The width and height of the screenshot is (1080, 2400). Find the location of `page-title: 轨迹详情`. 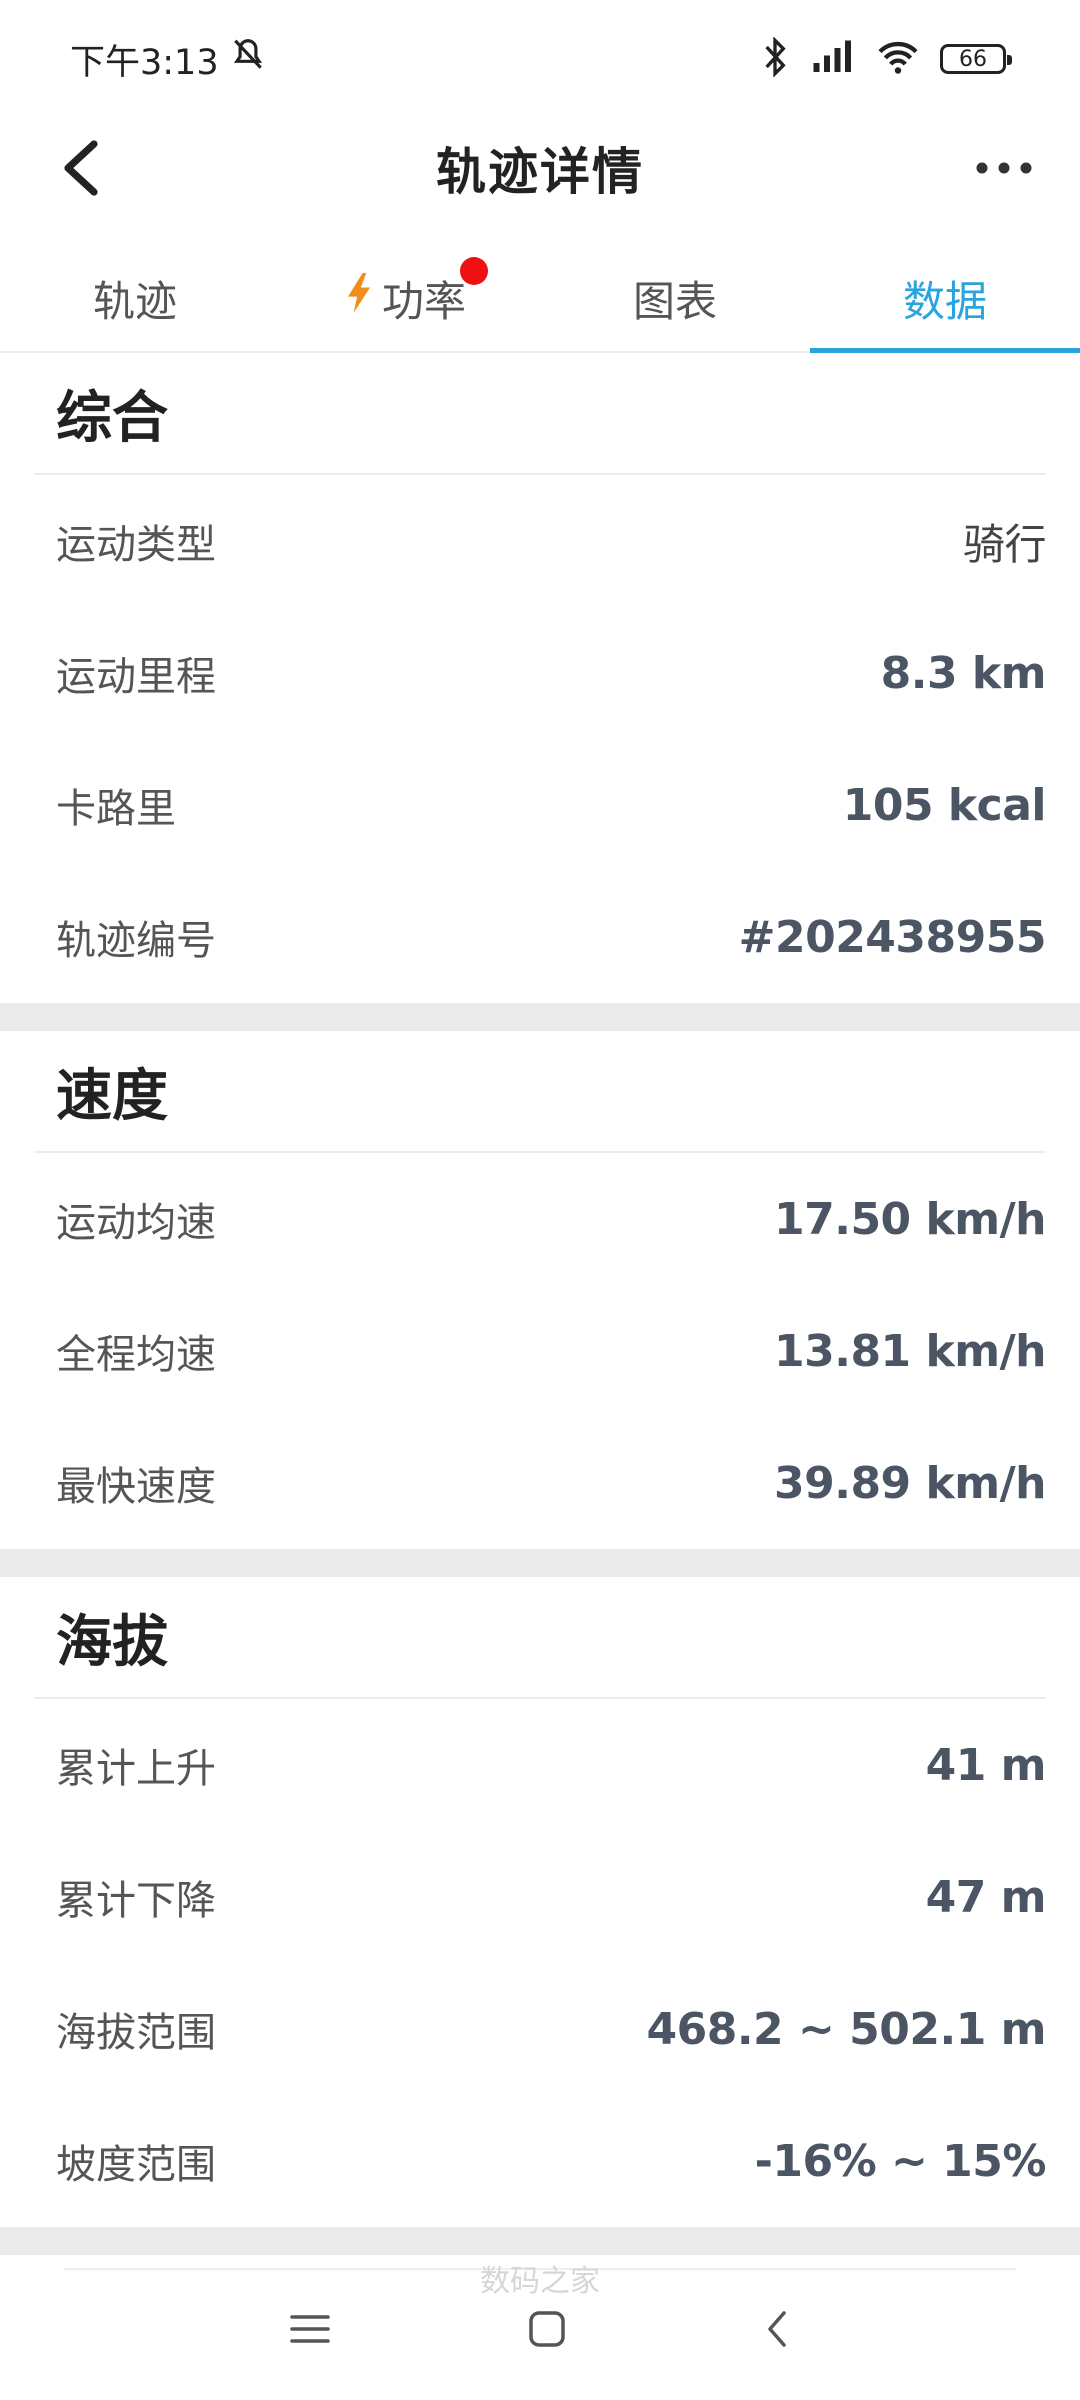

page-title: 轨迹详情 is located at coordinates (540, 172).